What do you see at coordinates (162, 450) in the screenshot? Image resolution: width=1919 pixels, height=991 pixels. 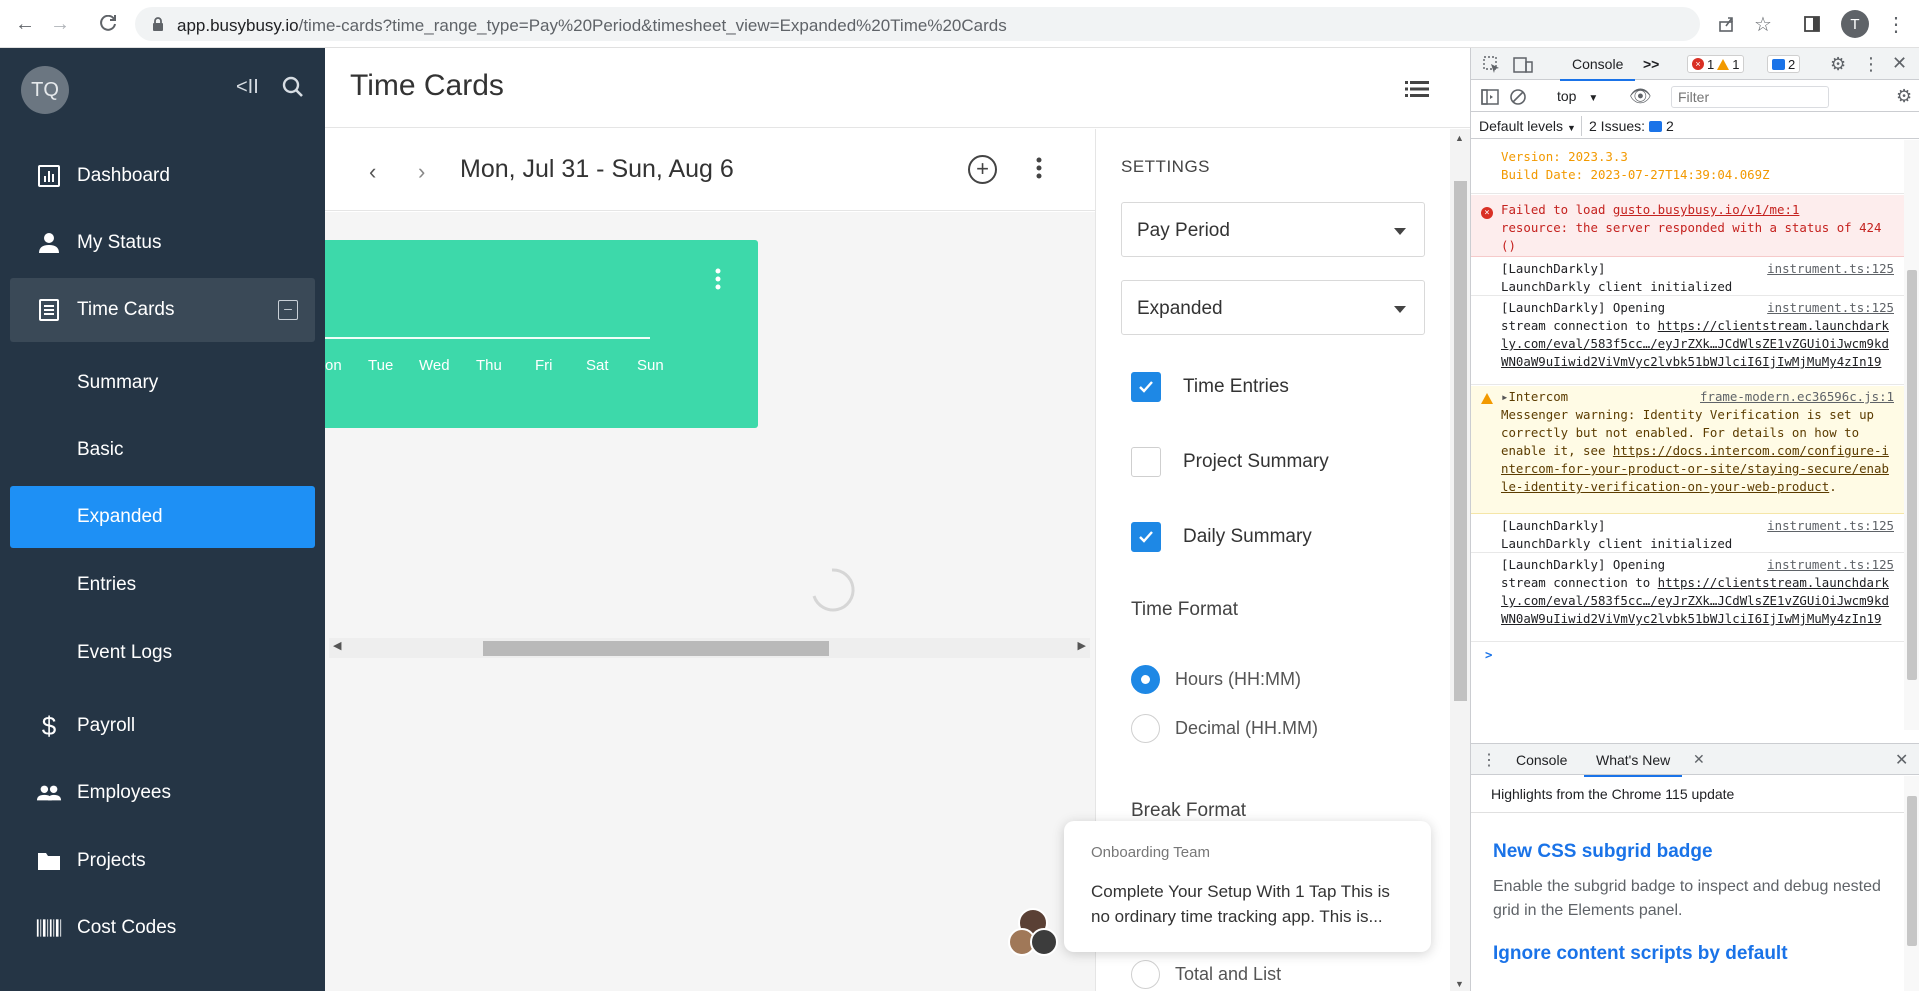 I see `sidebar-item-basic: Basic` at bounding box center [162, 450].